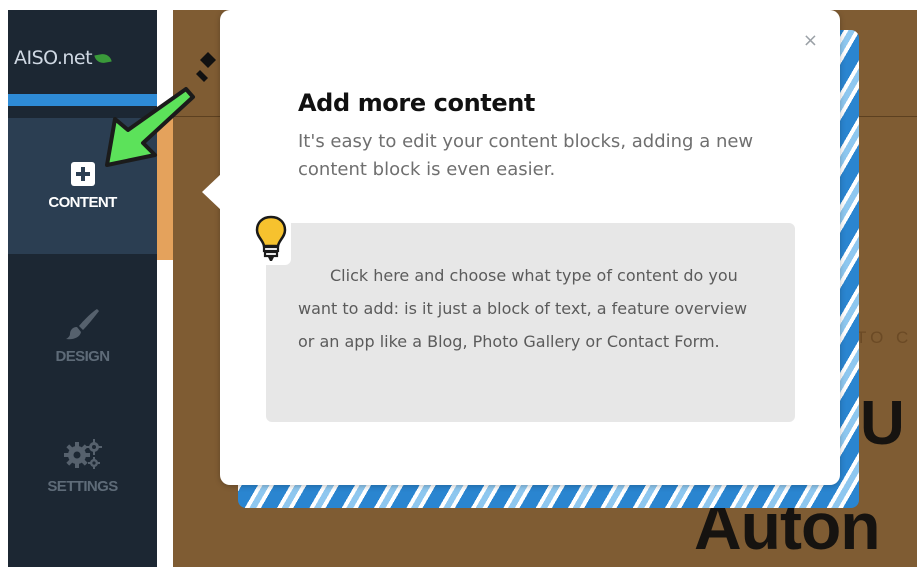 This screenshot has height=567, width=917. I want to click on brand-logo-text: AISO.net, so click(53, 58).